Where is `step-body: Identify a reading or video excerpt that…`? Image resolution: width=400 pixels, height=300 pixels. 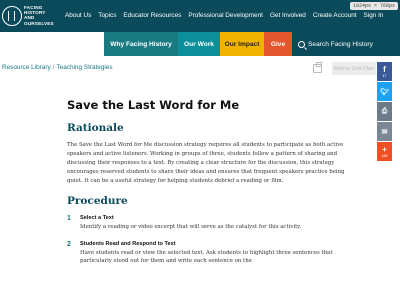
step-body: Identify a reading or video excerpt that… is located at coordinates (191, 227).